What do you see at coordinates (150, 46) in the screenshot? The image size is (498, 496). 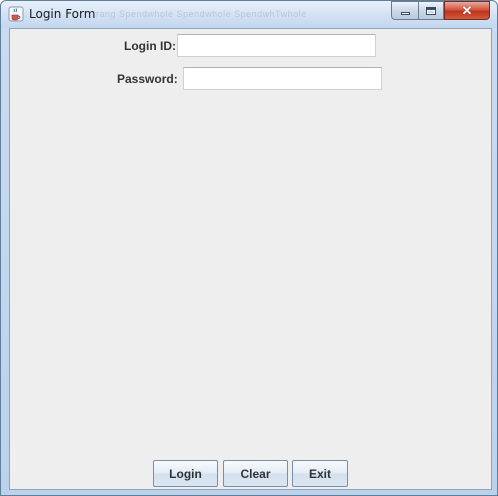 I see `login-id-label: Login ID:` at bounding box center [150, 46].